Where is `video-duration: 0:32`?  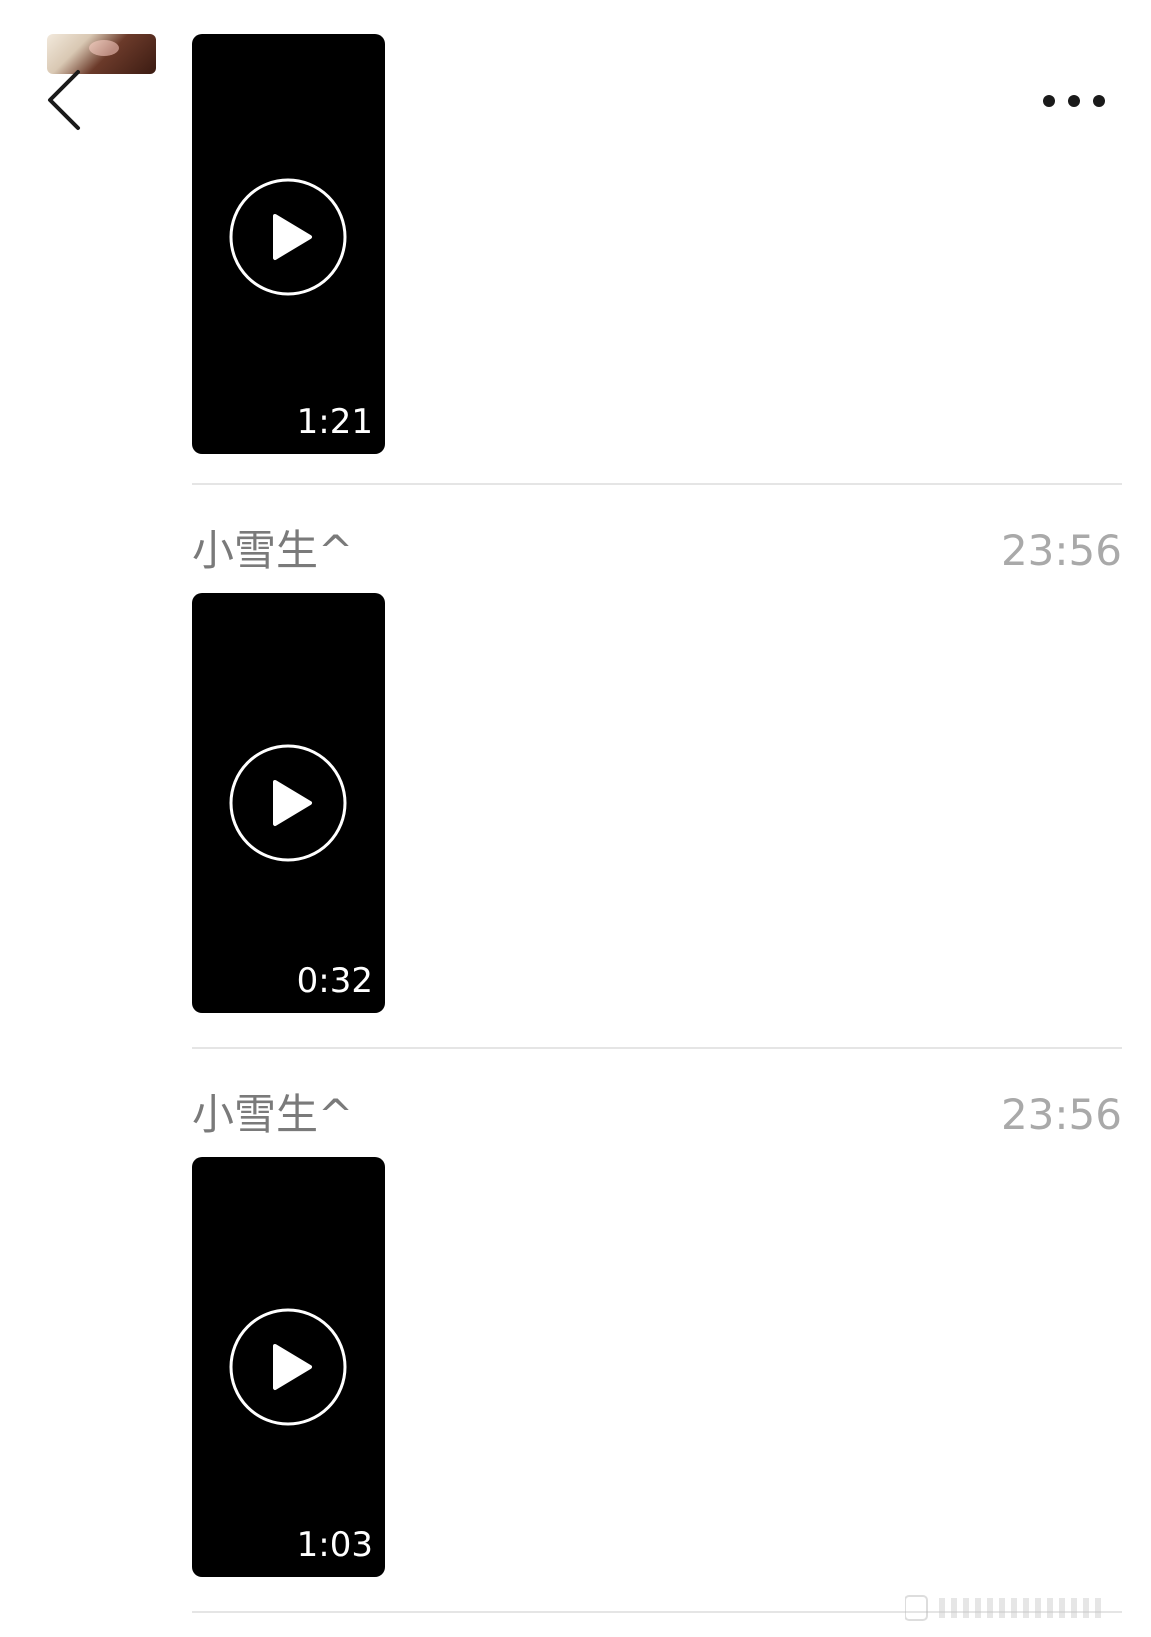 video-duration: 0:32 is located at coordinates (334, 981).